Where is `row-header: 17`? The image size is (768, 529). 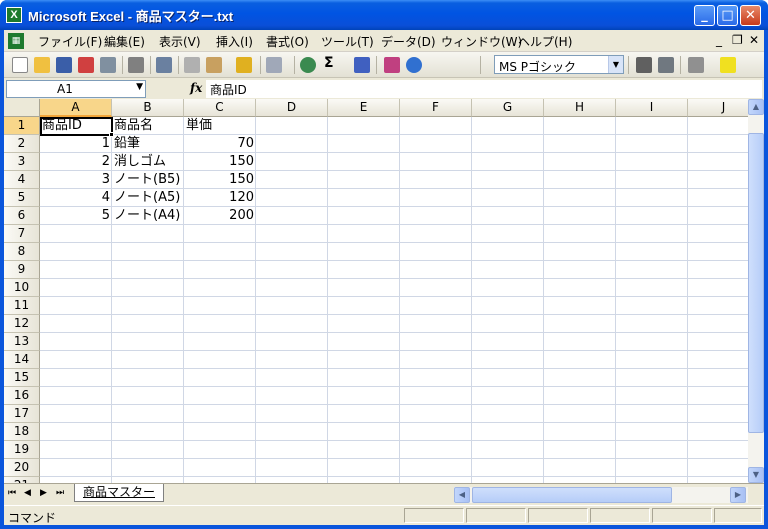
row-header: 17 is located at coordinates (22, 414).